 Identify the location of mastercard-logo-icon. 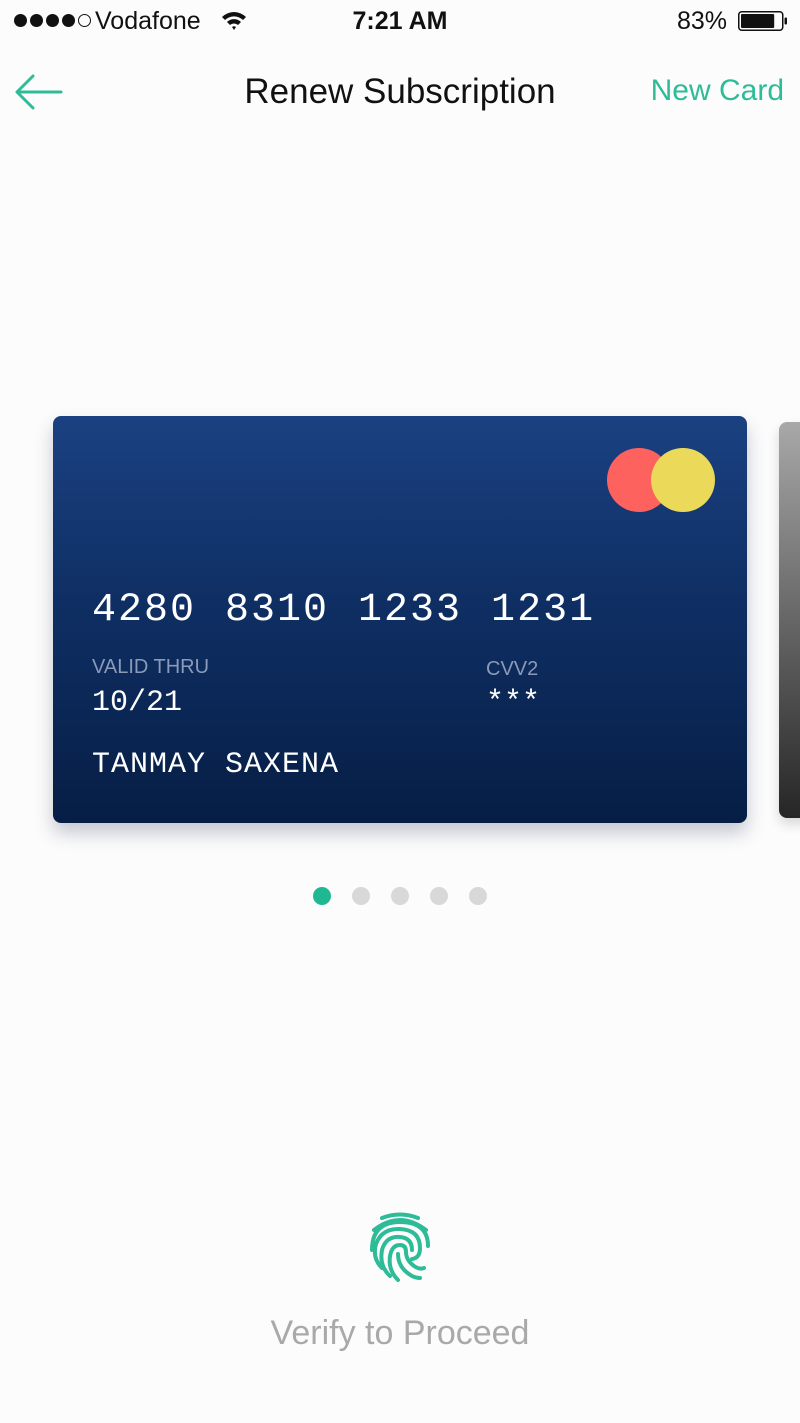
(661, 480).